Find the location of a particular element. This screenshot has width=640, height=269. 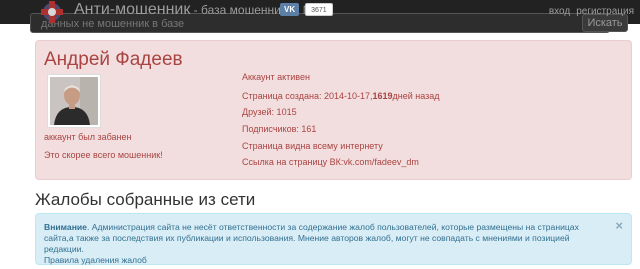

vk-link-value: vk.com/fadeev_dm is located at coordinates (381, 162).